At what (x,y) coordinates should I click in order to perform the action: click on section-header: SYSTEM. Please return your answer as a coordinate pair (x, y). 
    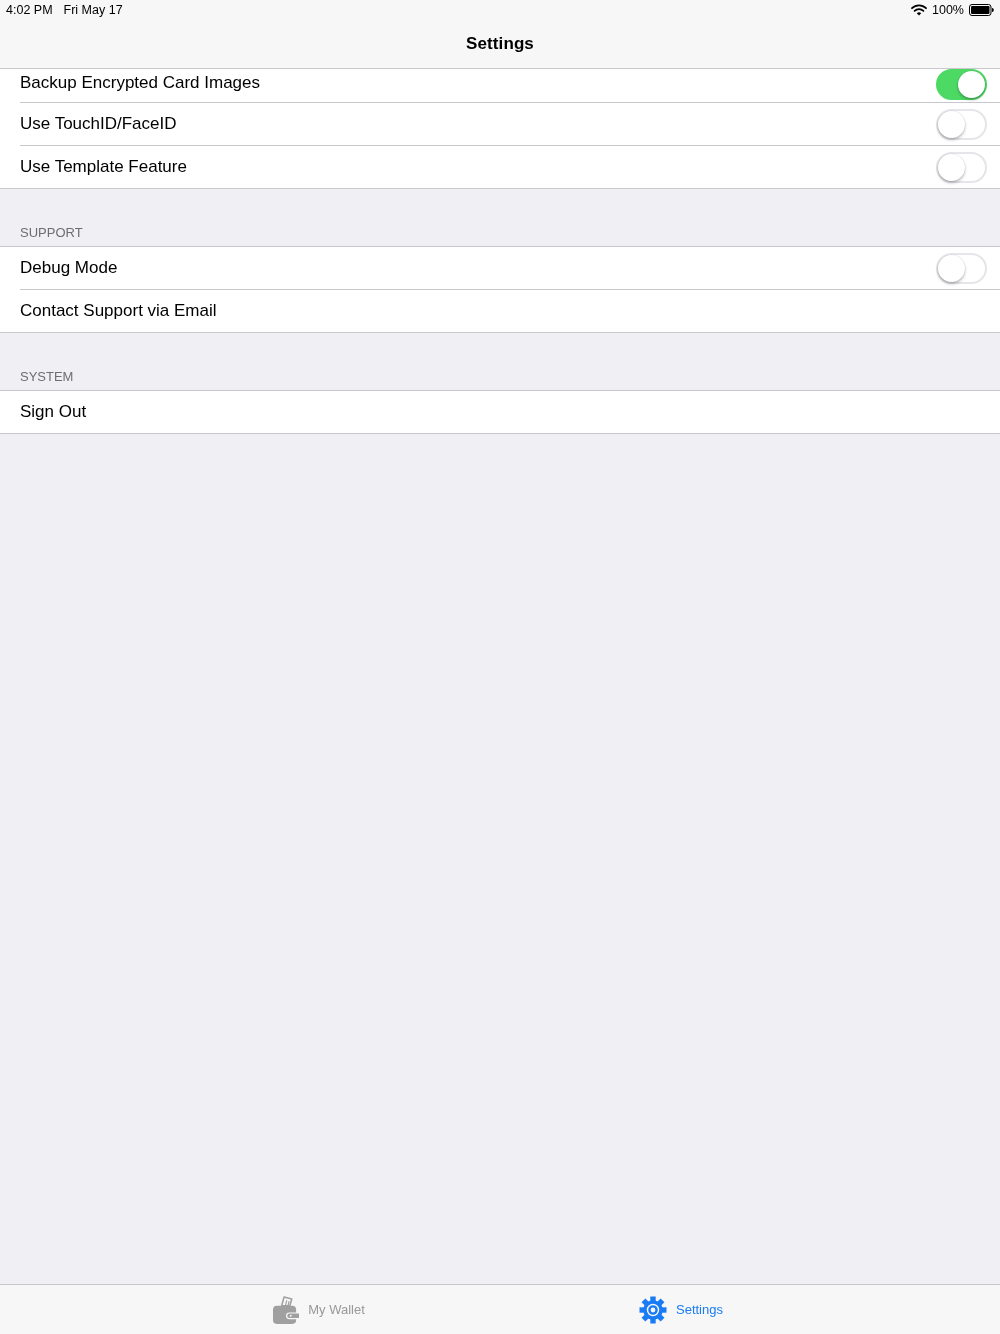
    Looking at the image, I should click on (47, 376).